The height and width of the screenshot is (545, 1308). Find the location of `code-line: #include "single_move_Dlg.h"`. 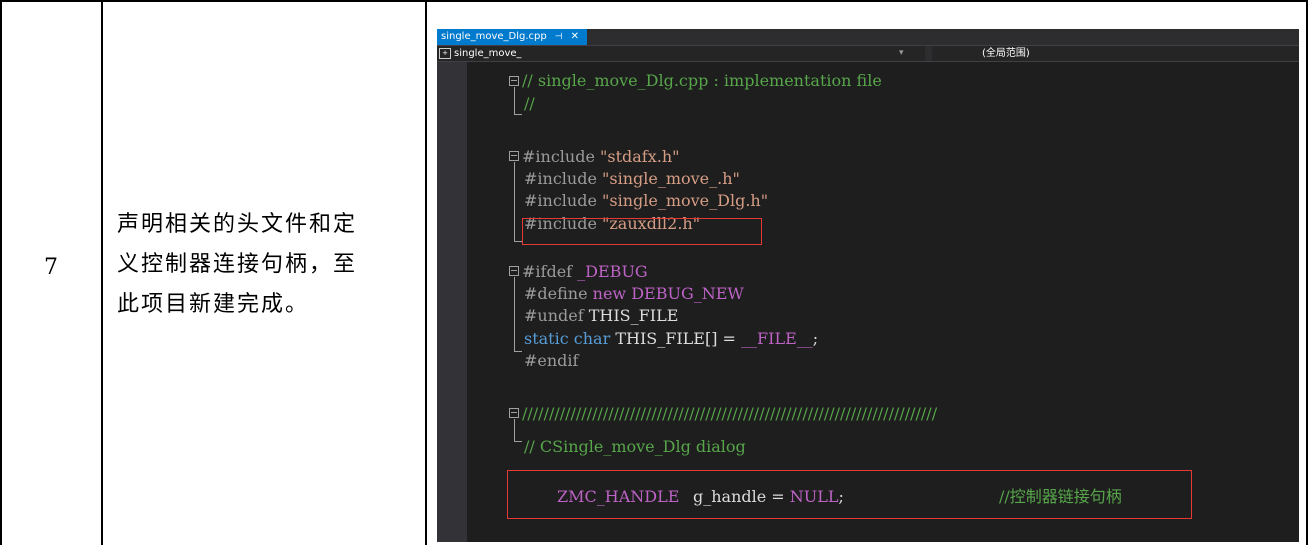

code-line: #include "single_move_Dlg.h" is located at coordinates (646, 200).